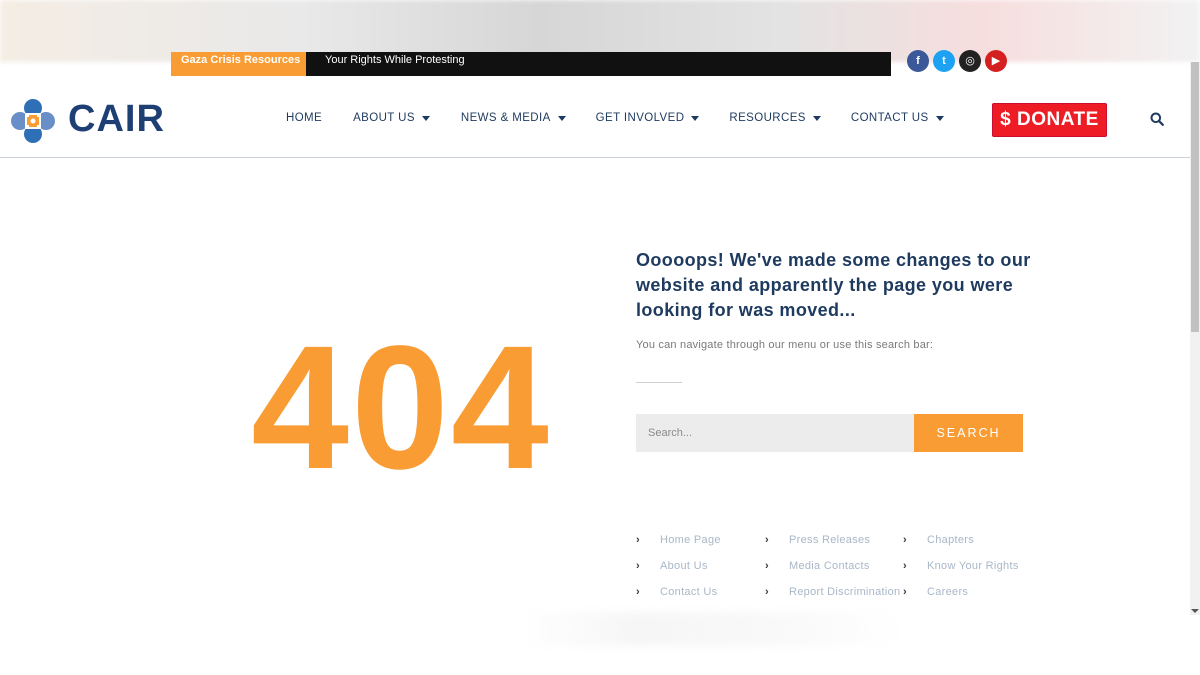 This screenshot has width=1200, height=675. I want to click on social-links: f t ◎ ▶, so click(957, 61).